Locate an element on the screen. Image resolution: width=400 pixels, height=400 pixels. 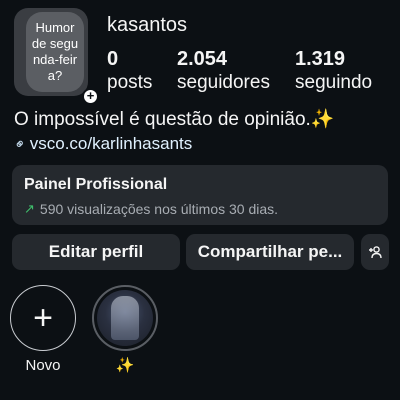
following-label: seguindo is located at coordinates (334, 82).